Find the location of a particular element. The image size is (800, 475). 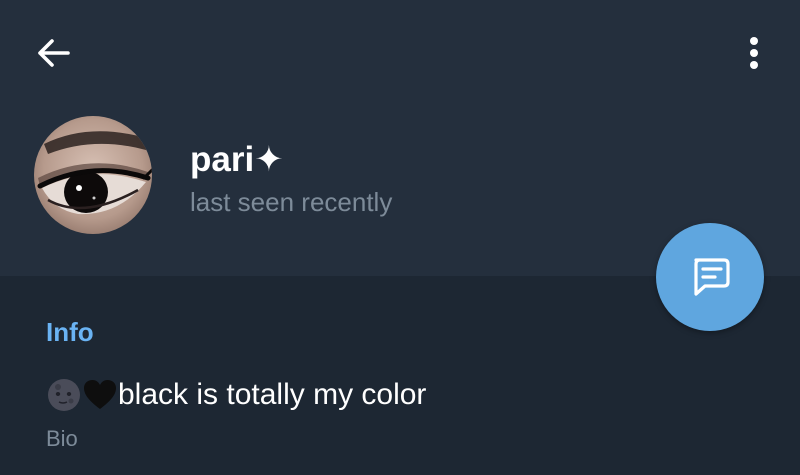

new-moon-face-emoji is located at coordinates (64, 395).